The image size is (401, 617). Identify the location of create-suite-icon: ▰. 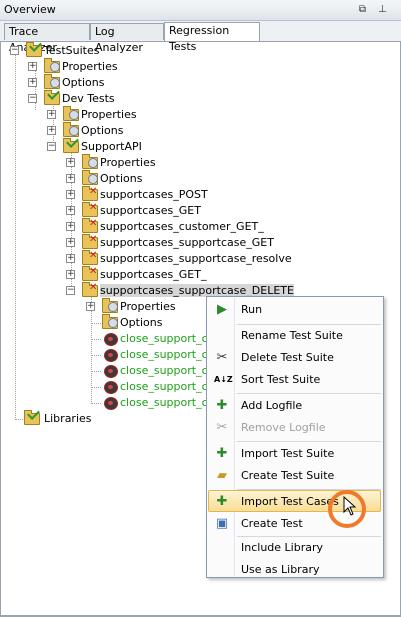
(222, 475).